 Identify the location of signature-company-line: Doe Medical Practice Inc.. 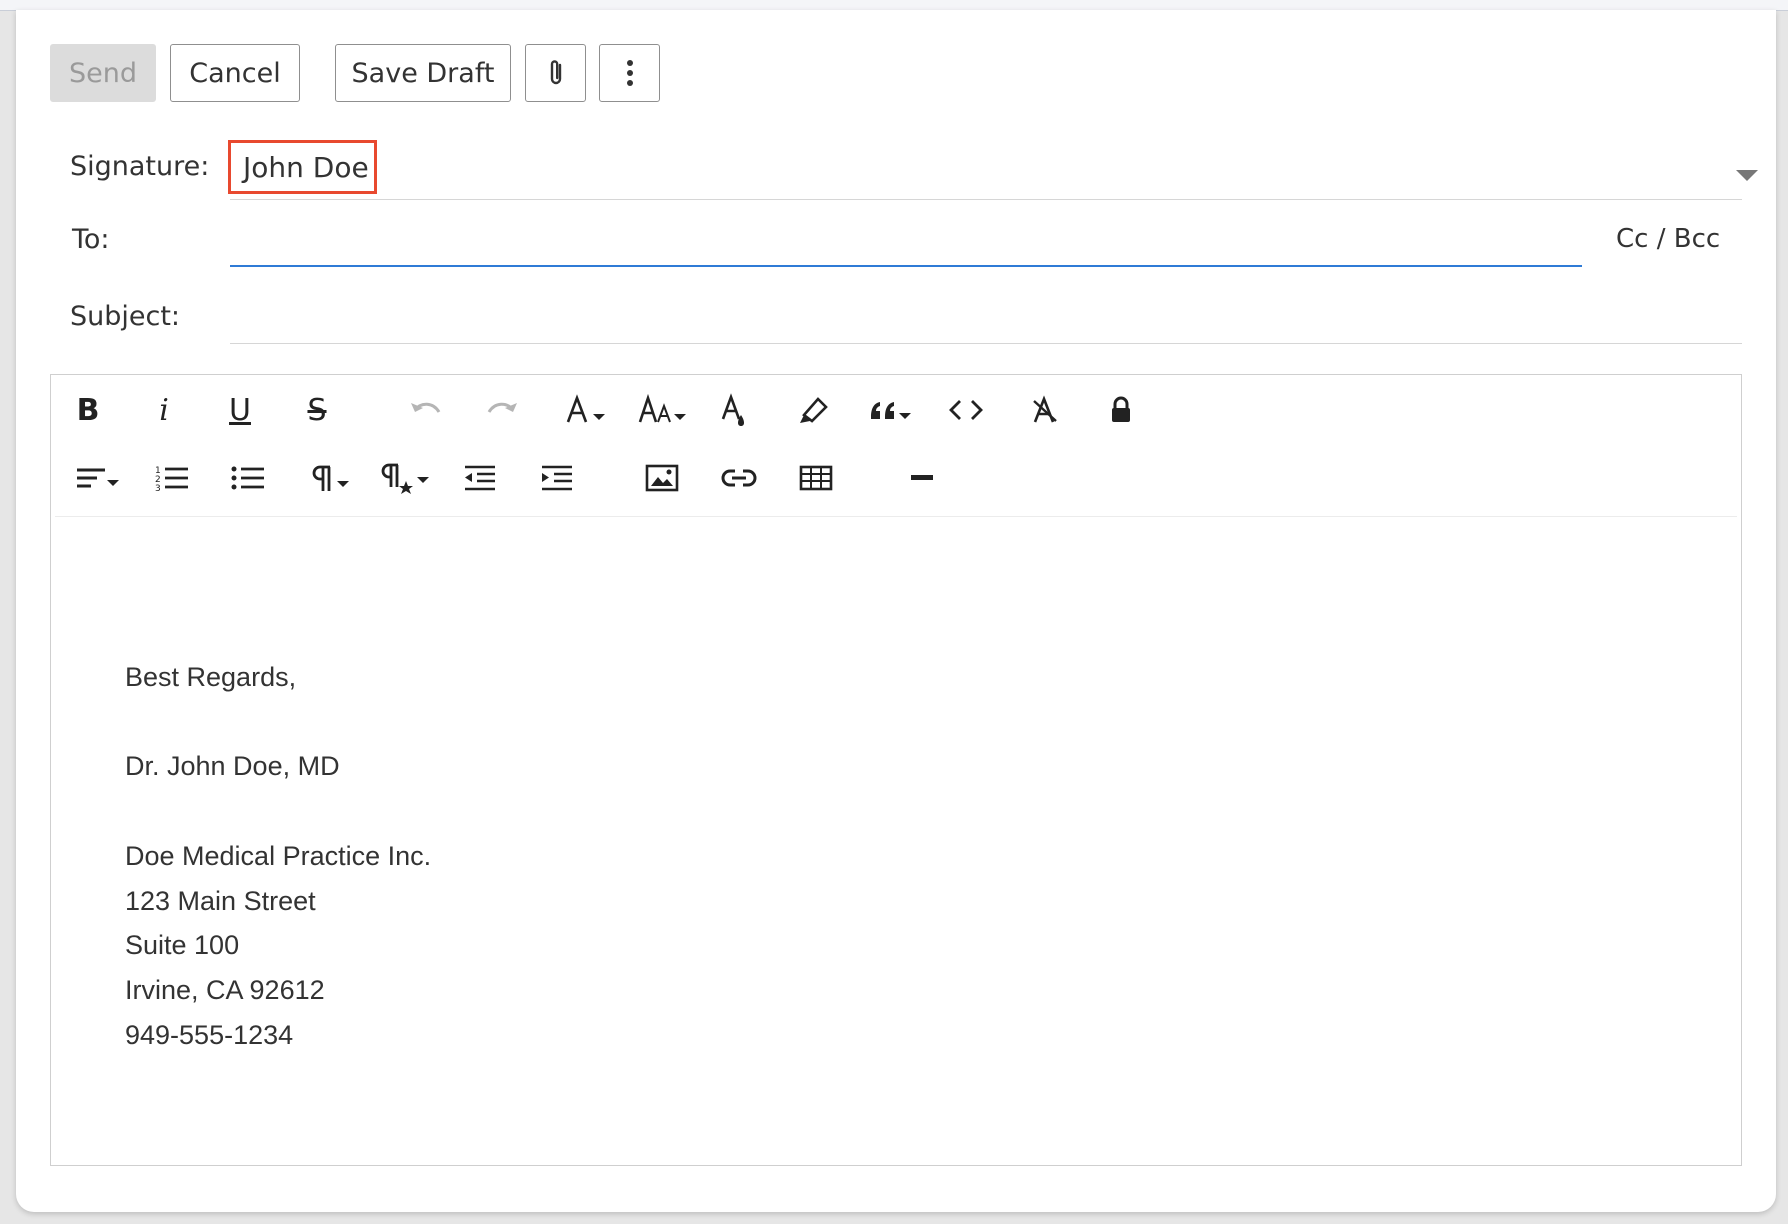
(278, 856).